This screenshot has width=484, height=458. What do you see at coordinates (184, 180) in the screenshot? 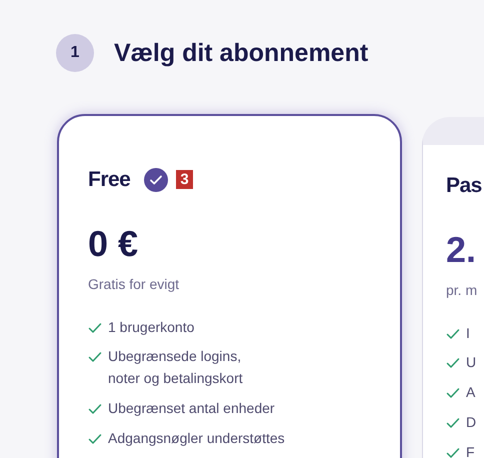
I see `number-marker: 3` at bounding box center [184, 180].